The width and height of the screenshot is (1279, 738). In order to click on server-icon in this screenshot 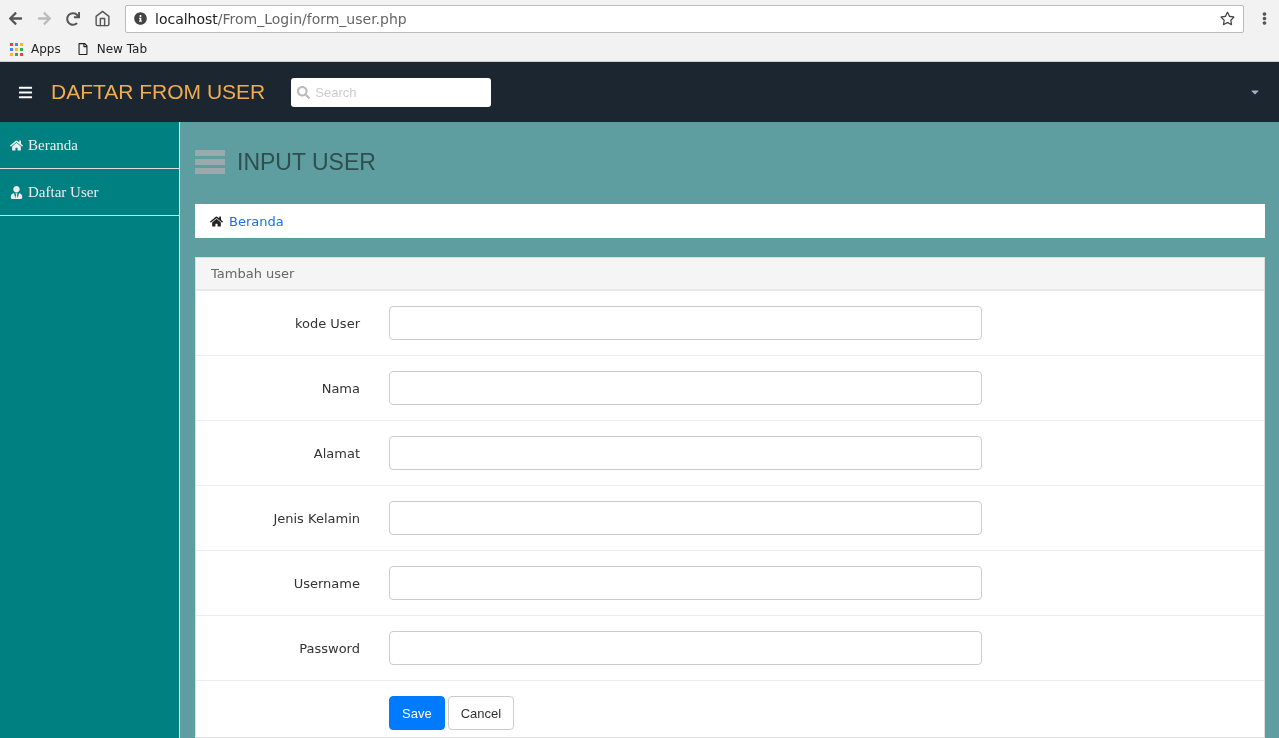, I will do `click(210, 162)`.